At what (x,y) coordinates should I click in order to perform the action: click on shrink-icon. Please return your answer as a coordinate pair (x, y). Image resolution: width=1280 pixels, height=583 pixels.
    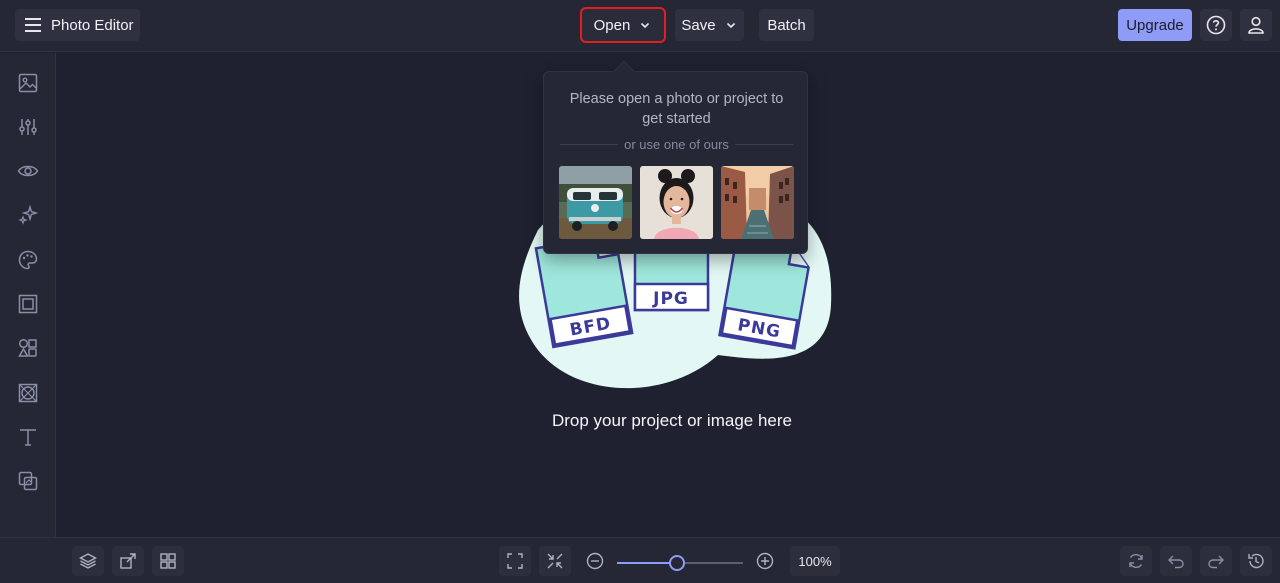
    Looking at the image, I should click on (555, 561).